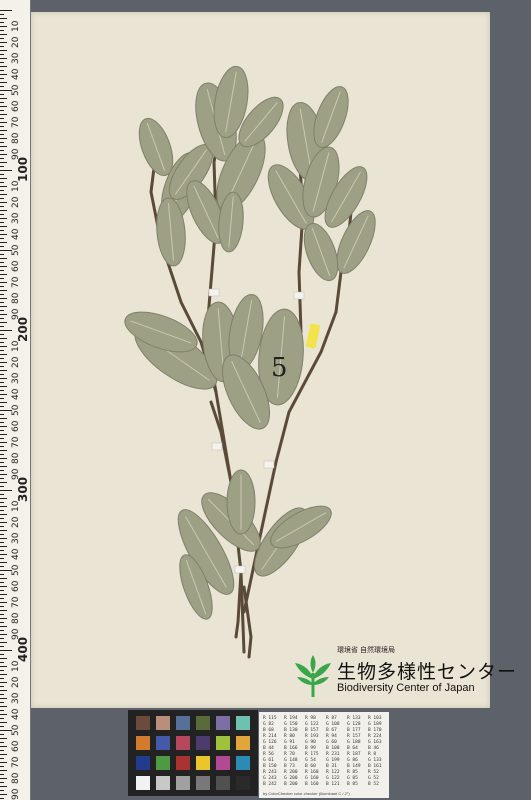 This screenshot has height=800, width=531. What do you see at coordinates (375, 742) in the screenshot?
I see `color-value-cell: G 163` at bounding box center [375, 742].